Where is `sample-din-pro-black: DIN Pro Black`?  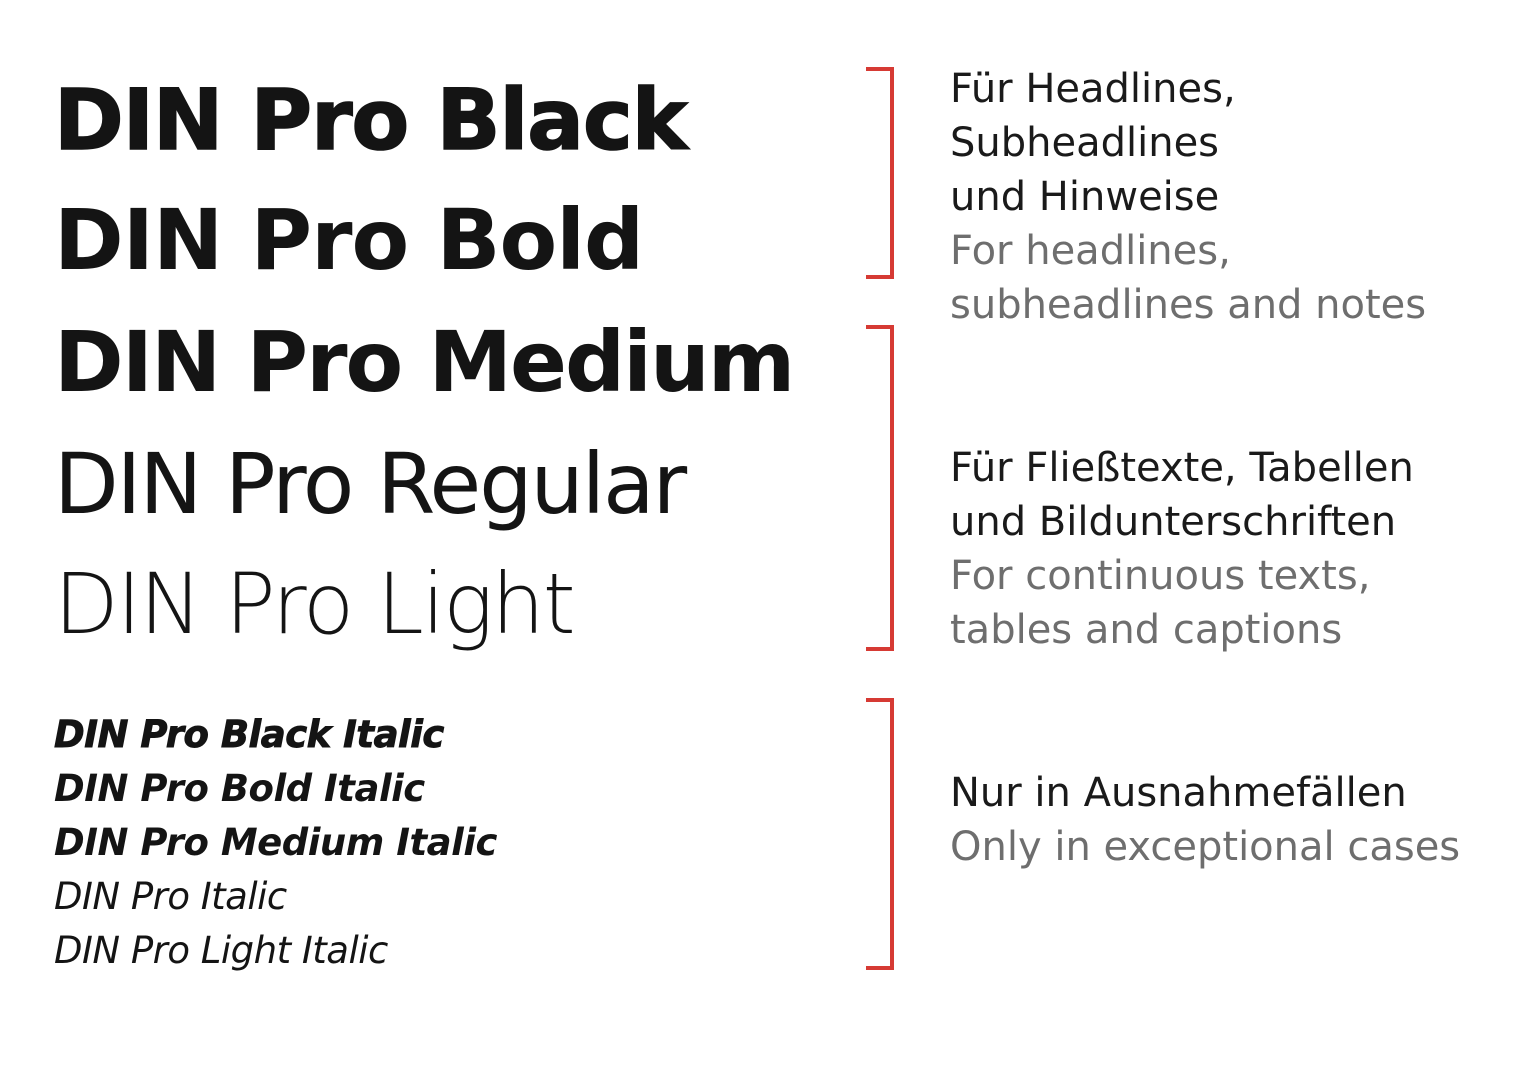
sample-din-pro-black: DIN Pro Black is located at coordinates (370, 120).